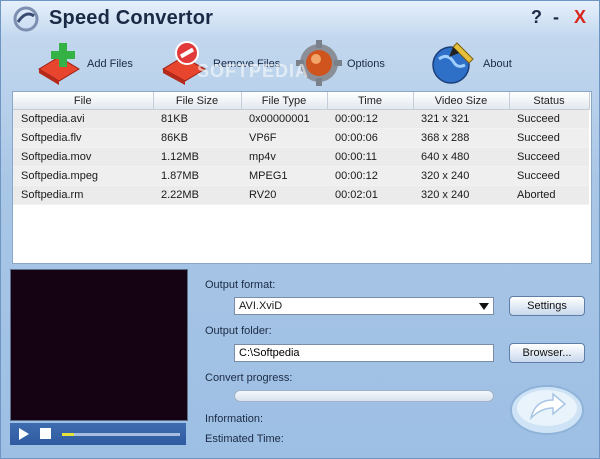  Describe the element at coordinates (24, 434) in the screenshot. I see `play-icon` at that location.